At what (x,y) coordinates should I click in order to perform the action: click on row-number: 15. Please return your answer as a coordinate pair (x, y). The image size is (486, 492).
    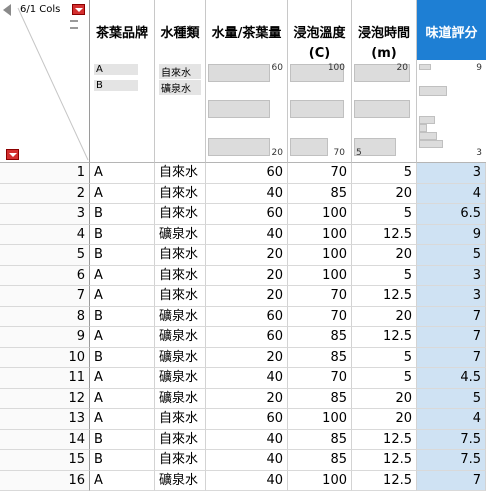
    Looking at the image, I should click on (45, 460).